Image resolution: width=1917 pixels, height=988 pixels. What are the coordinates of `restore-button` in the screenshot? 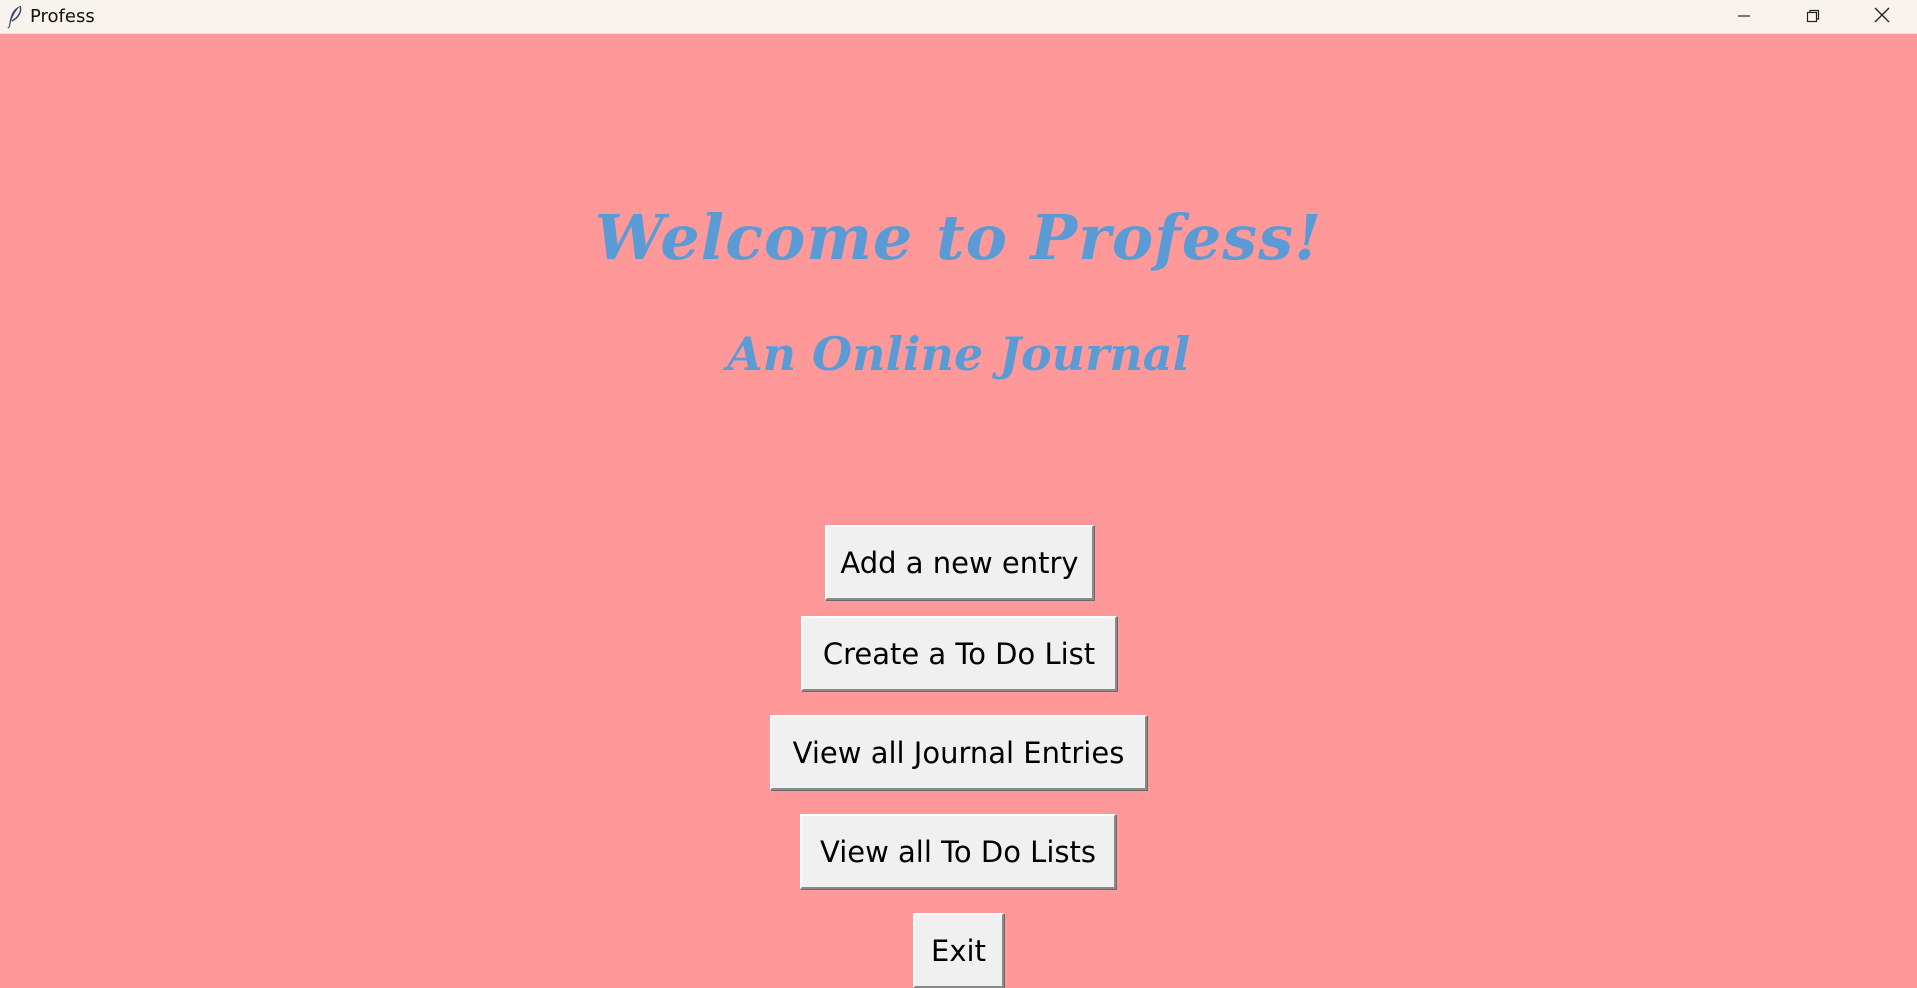 It's located at (1813, 17).